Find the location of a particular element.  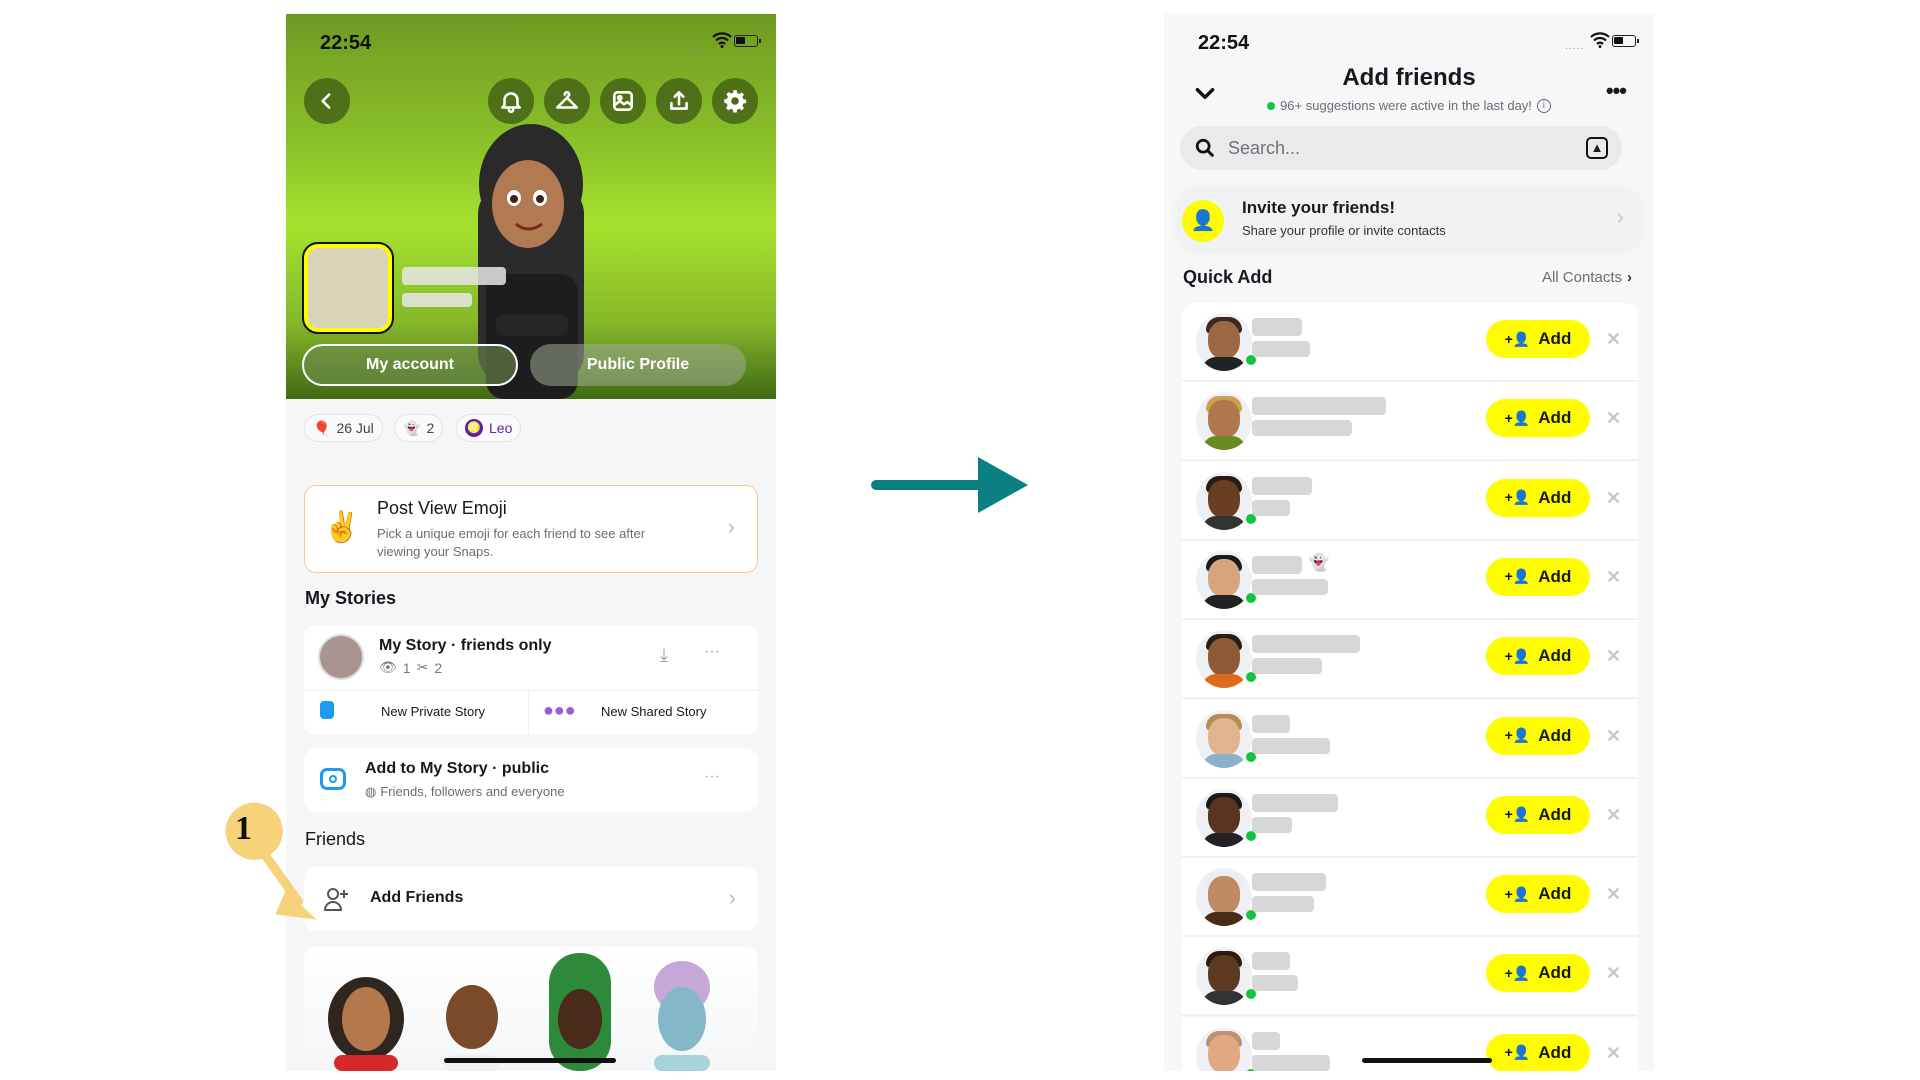

my-stories-heading: My Stories is located at coordinates (351, 598).